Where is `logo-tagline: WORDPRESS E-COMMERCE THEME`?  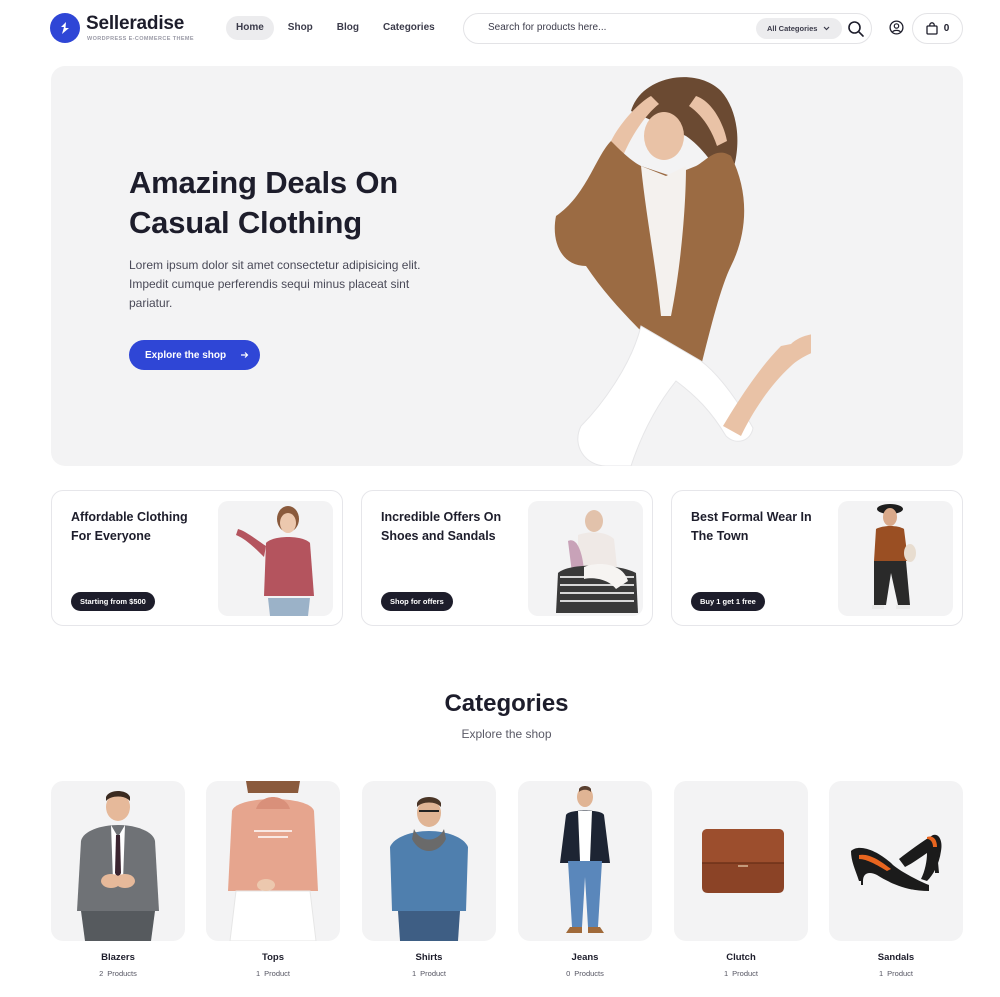 logo-tagline: WORDPRESS E-COMMERCE THEME is located at coordinates (140, 39).